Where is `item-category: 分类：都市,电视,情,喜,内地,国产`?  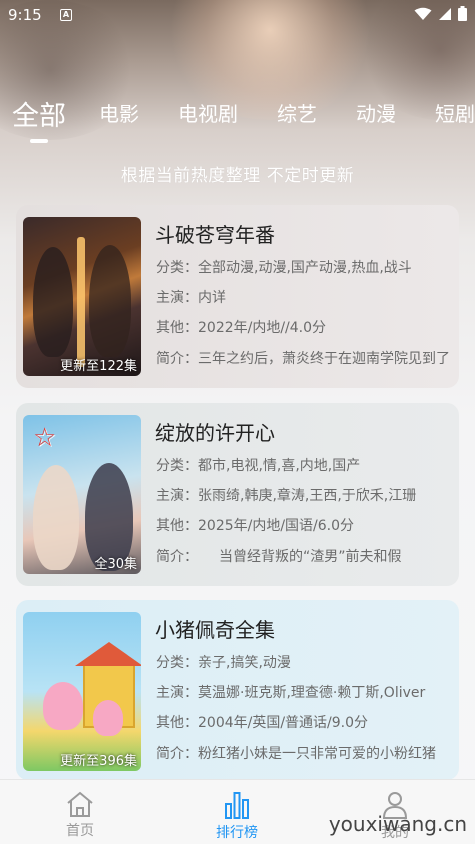 item-category: 分类：都市,电视,情,喜,内地,国产 is located at coordinates (258, 466).